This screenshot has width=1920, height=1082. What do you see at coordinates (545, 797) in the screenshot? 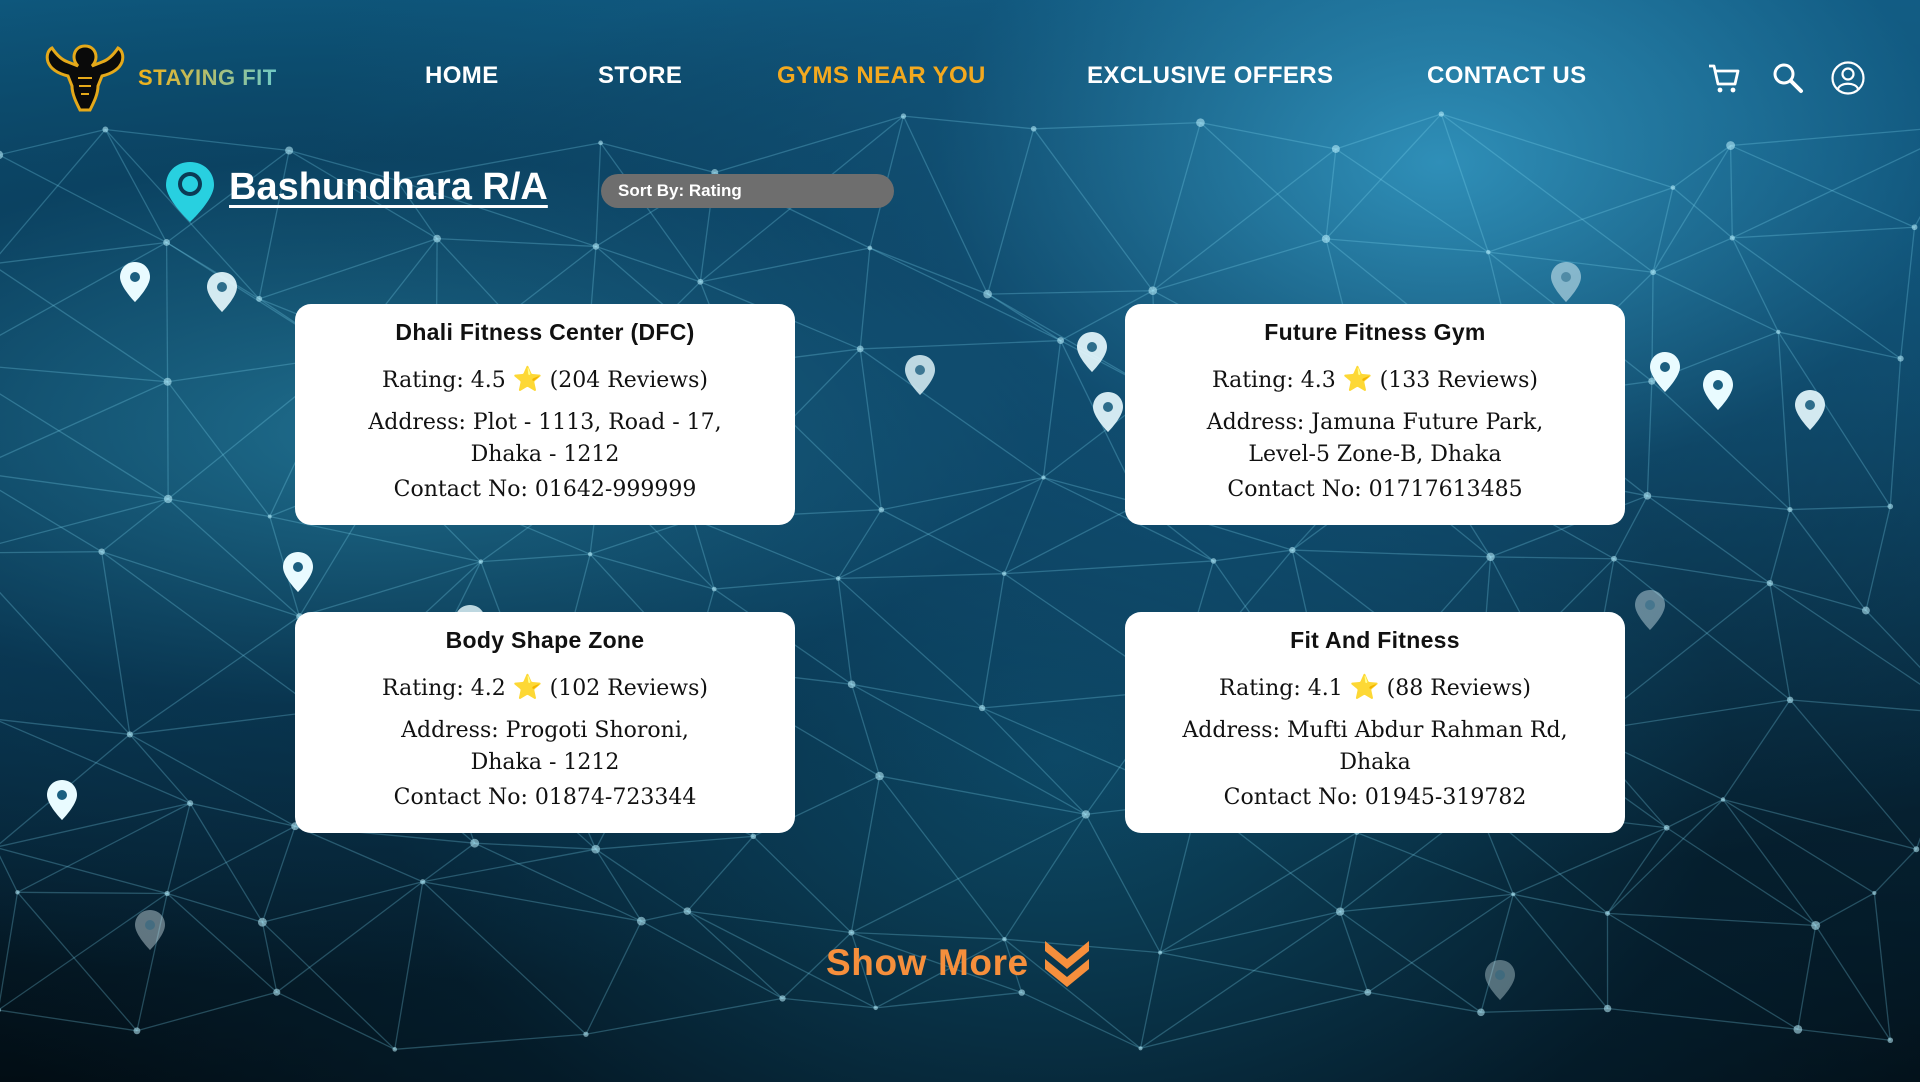
I see `gym-contact: Contact No: 01874-723344` at bounding box center [545, 797].